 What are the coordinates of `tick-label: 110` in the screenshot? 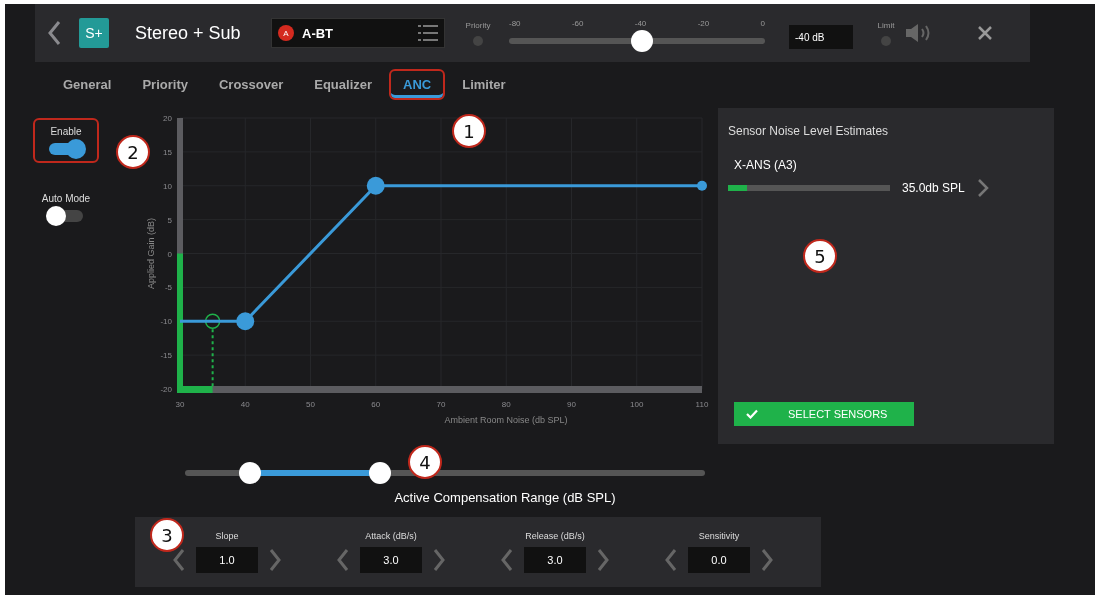 It's located at (702, 404).